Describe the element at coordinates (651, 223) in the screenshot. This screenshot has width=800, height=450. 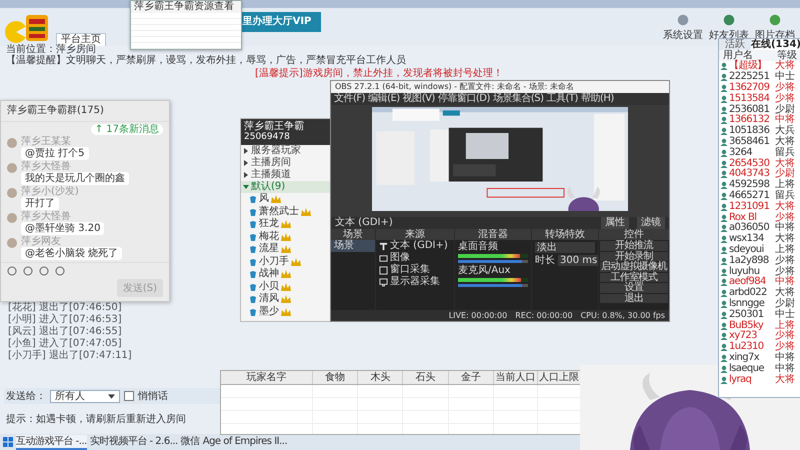
I see `source-bar-button: 滤镜` at that location.